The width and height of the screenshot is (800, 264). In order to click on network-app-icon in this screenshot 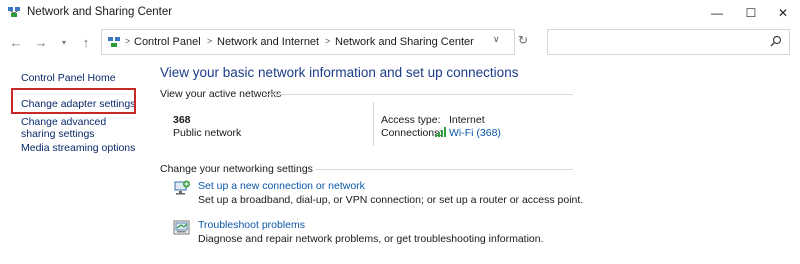, I will do `click(14, 12)`.